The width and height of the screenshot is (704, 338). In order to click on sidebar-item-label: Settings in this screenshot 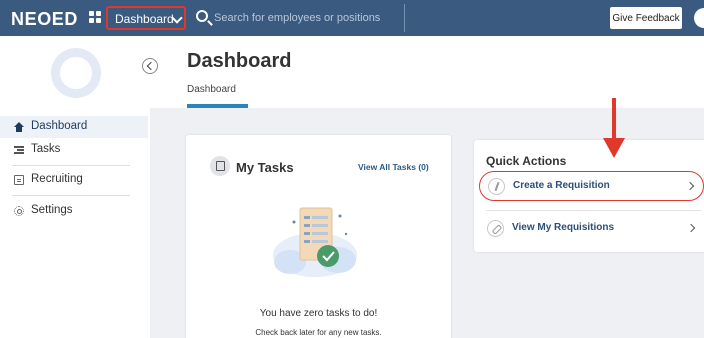, I will do `click(52, 210)`.